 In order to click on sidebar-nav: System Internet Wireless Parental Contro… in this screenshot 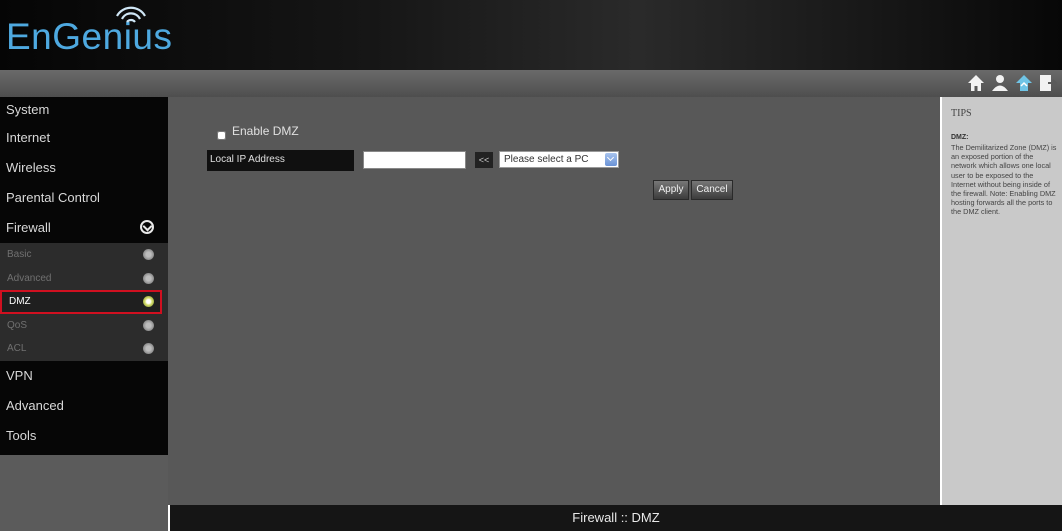, I will do `click(84, 276)`.